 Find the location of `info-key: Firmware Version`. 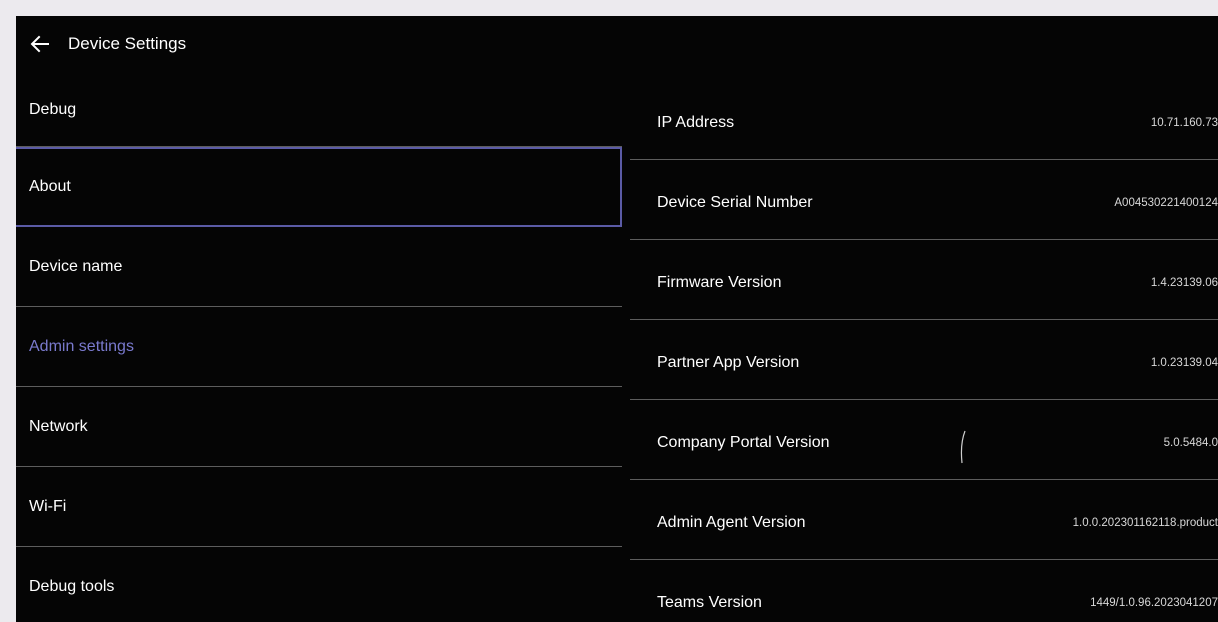

info-key: Firmware Version is located at coordinates (719, 282).